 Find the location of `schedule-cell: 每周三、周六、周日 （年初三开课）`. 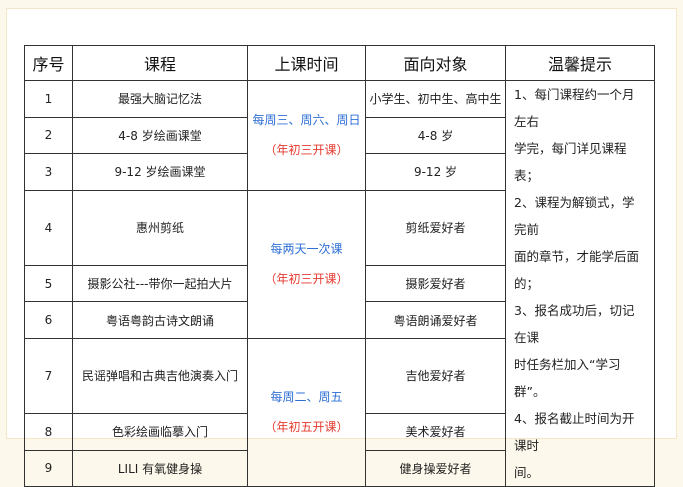

schedule-cell: 每周三、周六、周日 （年初三开课） is located at coordinates (306, 135).